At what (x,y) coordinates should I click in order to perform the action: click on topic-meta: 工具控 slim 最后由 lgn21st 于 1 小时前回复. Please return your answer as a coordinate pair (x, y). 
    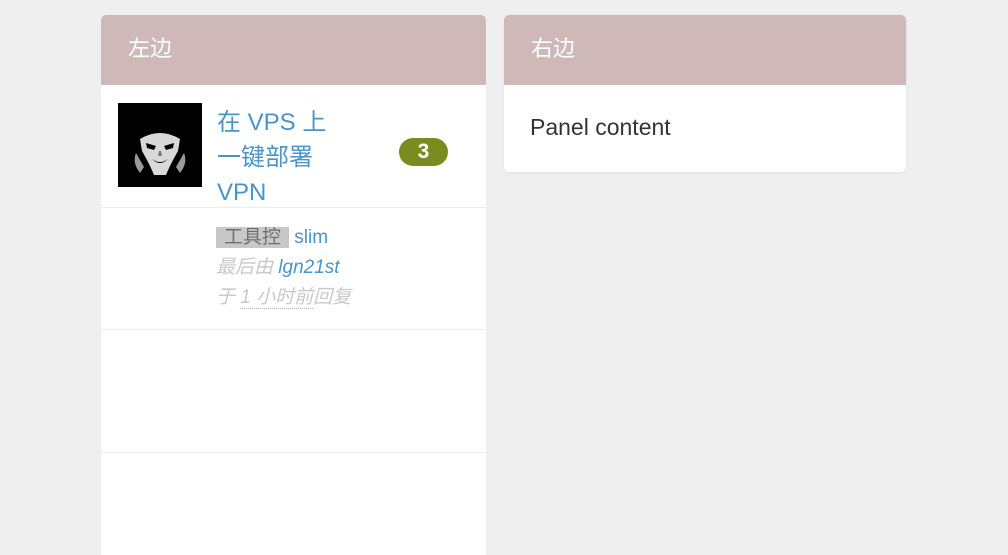
    Looking at the image, I should click on (291, 268).